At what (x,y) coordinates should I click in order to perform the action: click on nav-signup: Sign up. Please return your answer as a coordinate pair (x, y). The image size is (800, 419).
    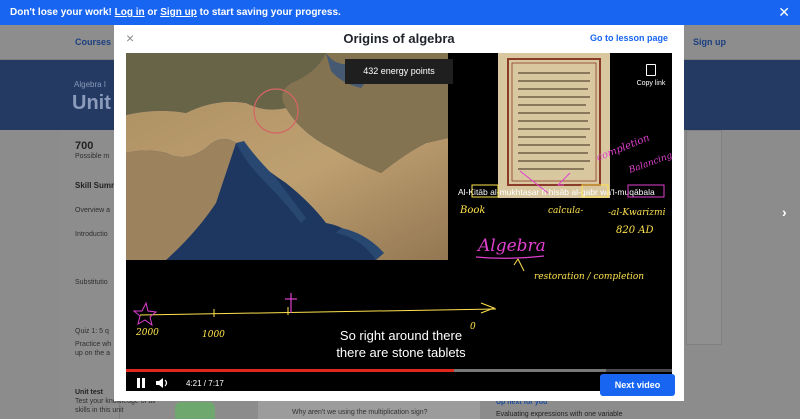
    Looking at the image, I should click on (709, 42).